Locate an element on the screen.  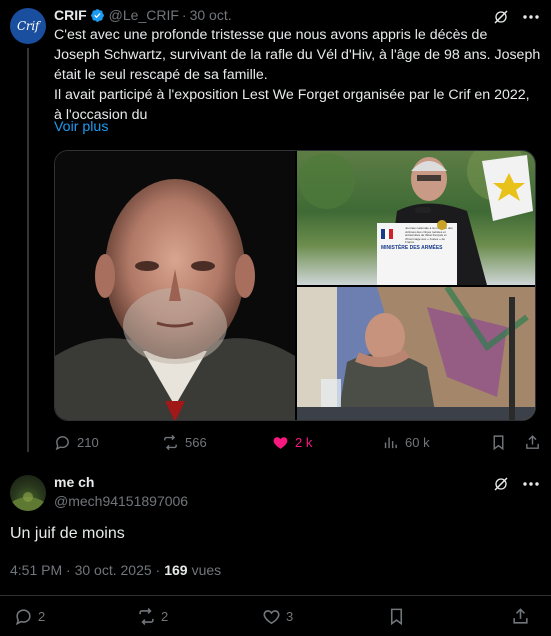
tweet-author-handle: @Le_CRIF is located at coordinates (144, 15).